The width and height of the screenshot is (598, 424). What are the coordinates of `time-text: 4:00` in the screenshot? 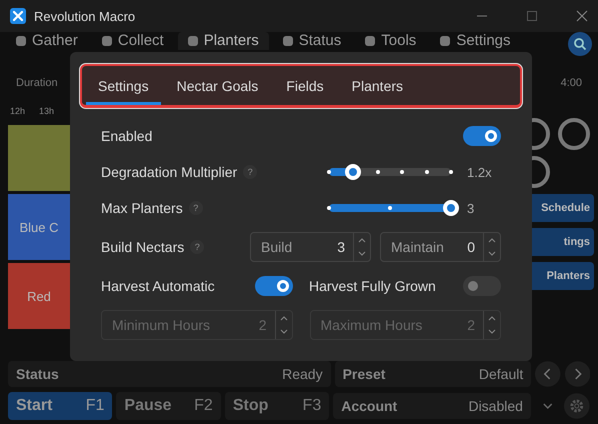 It's located at (571, 83).